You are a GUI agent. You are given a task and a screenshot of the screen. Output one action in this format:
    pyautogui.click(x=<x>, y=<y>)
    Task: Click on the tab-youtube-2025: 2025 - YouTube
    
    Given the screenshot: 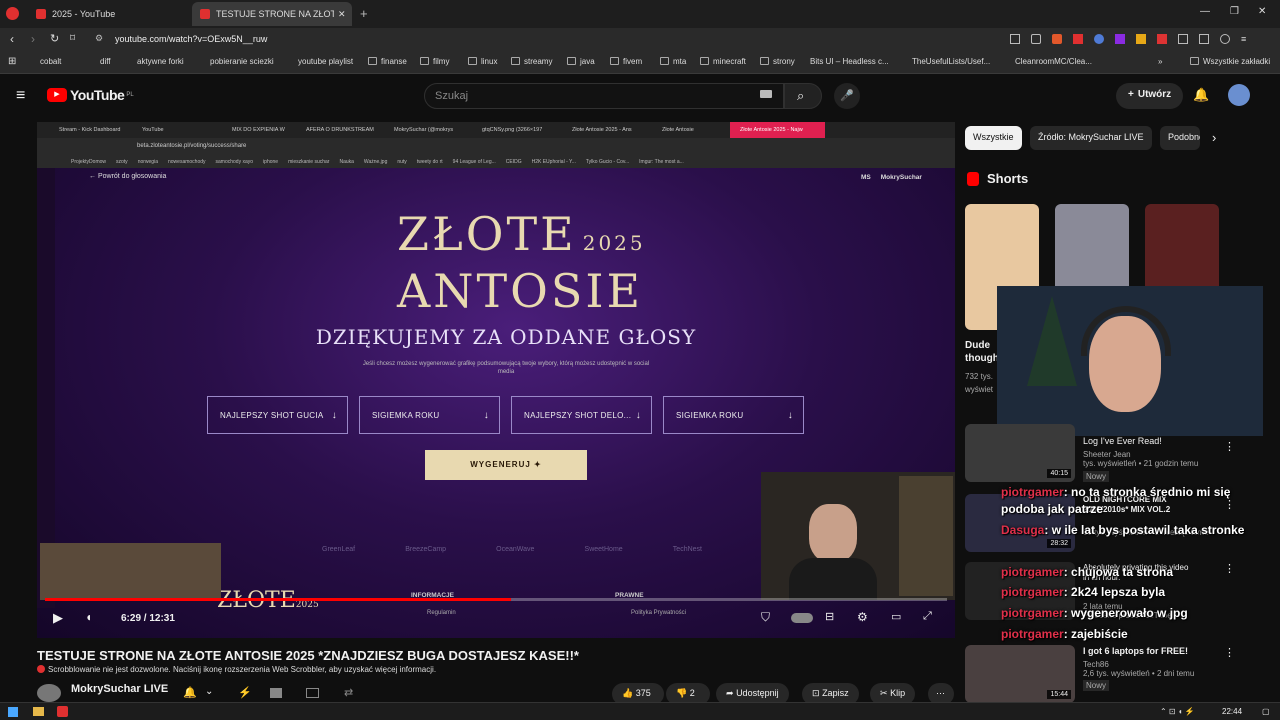 What is the action you would take?
    pyautogui.click(x=108, y=14)
    